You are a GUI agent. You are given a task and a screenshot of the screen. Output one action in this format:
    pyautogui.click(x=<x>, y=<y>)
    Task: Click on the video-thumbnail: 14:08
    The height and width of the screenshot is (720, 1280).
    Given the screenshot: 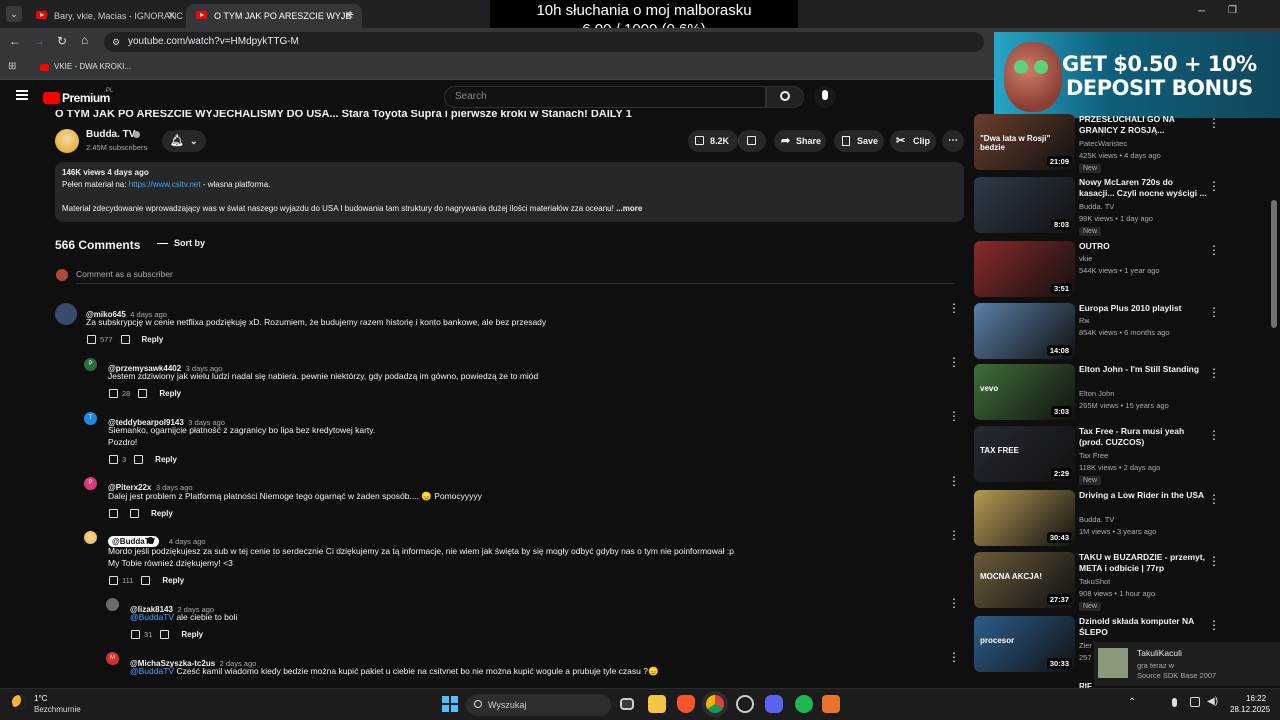 What is the action you would take?
    pyautogui.click(x=1024, y=331)
    